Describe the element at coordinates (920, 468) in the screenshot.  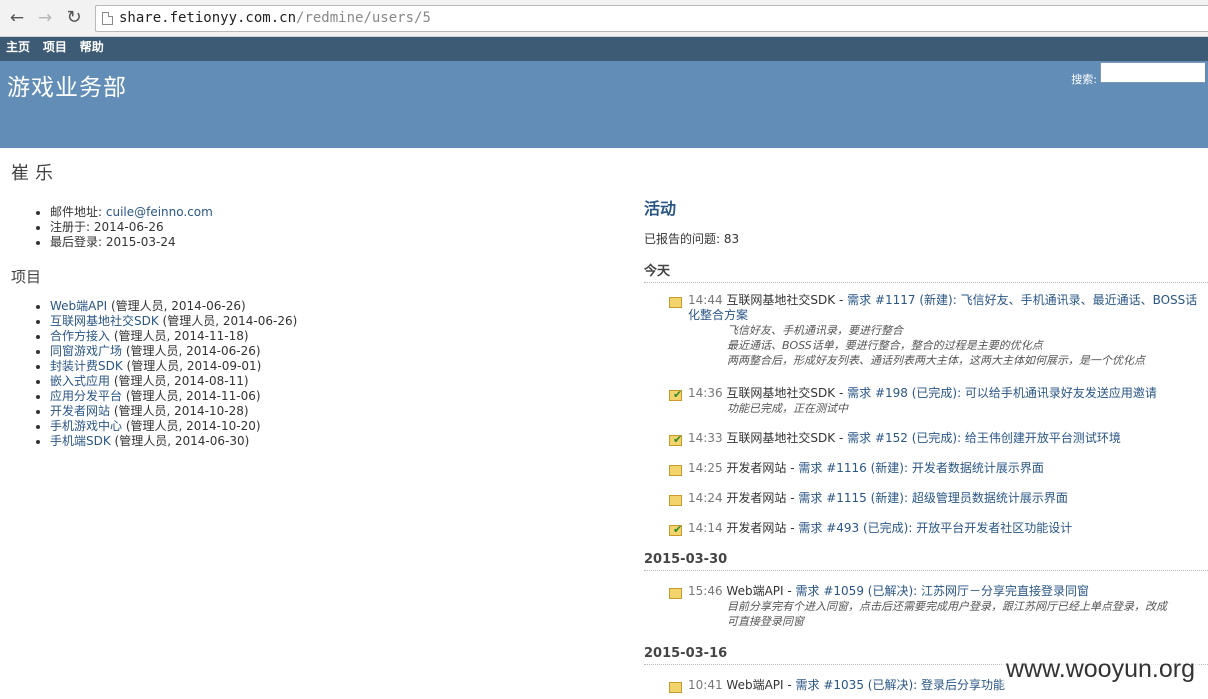
I see `entry-link: 需求 #1116 (新建): 开发者数据统计展示界面` at that location.